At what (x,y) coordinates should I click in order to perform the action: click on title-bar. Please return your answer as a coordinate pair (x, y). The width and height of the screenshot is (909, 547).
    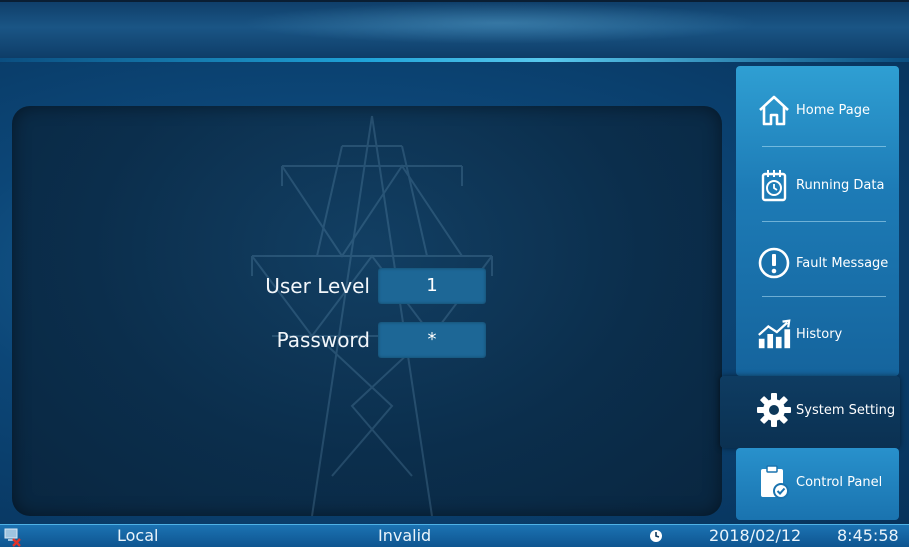
    Looking at the image, I should click on (454, 29).